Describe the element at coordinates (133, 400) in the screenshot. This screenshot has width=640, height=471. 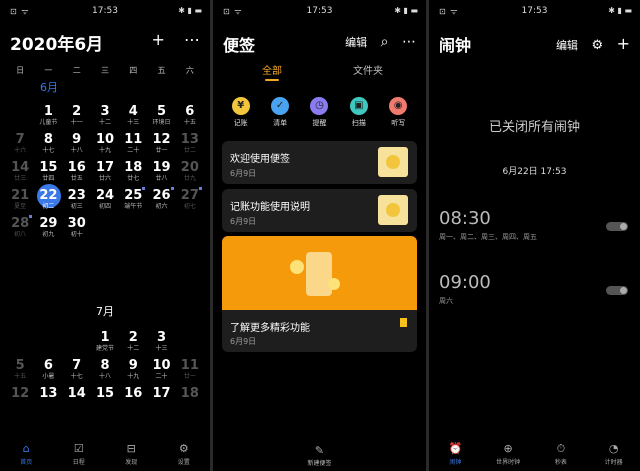
I see `calendar-day: 16` at that location.